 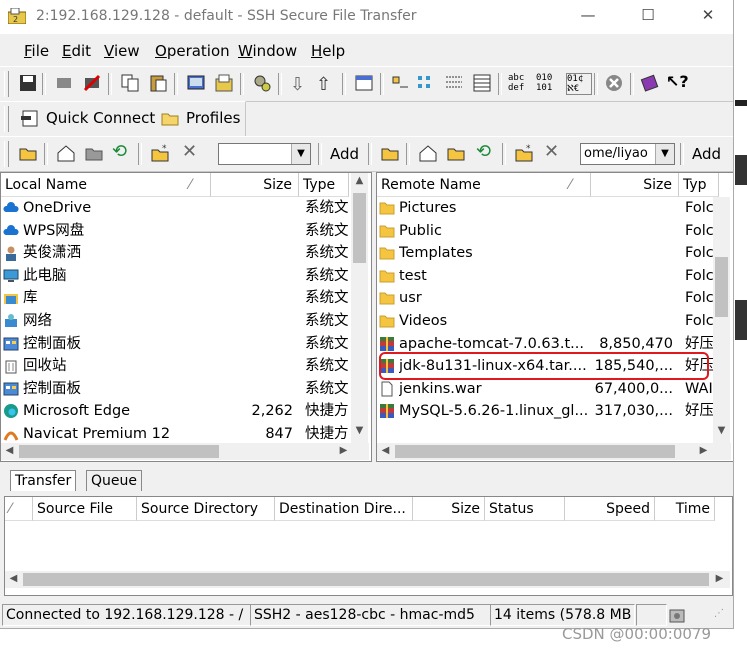 I want to click on local-vertical-scrollbar: ▲ ▼, so click(x=359, y=308).